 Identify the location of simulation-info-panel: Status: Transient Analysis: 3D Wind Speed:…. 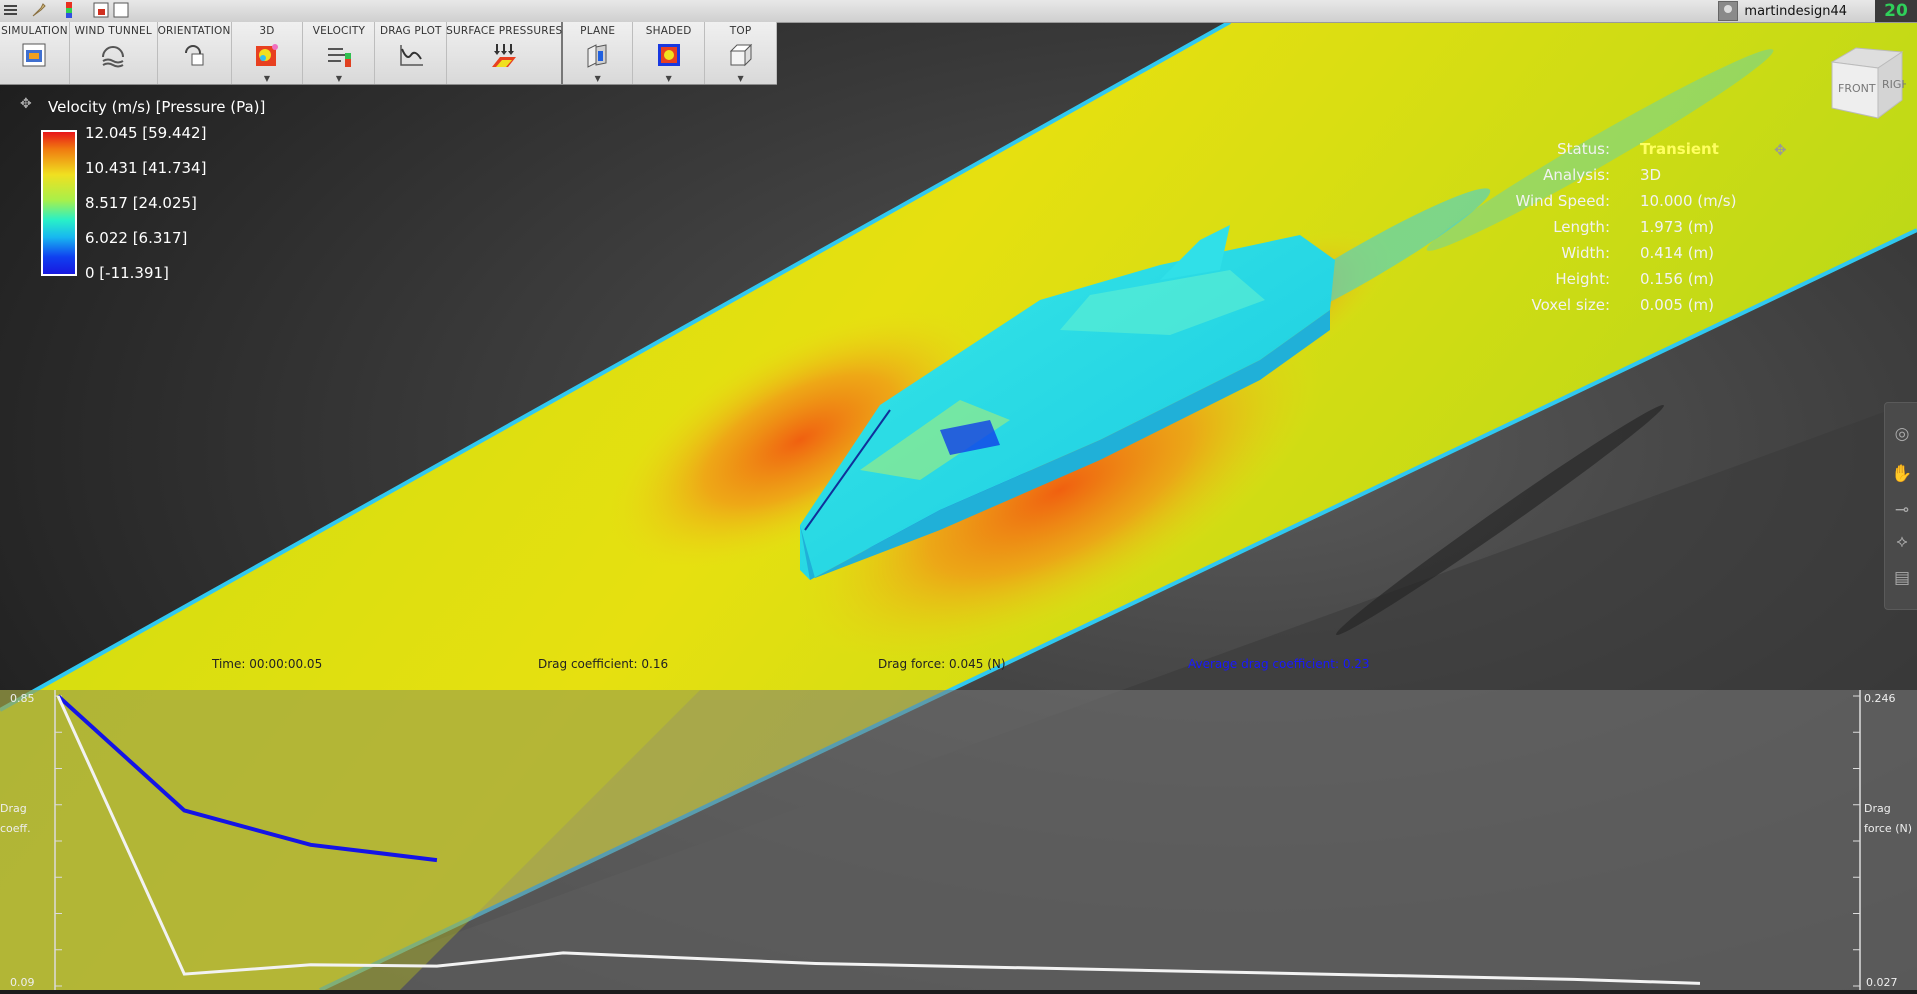
(1650, 231).